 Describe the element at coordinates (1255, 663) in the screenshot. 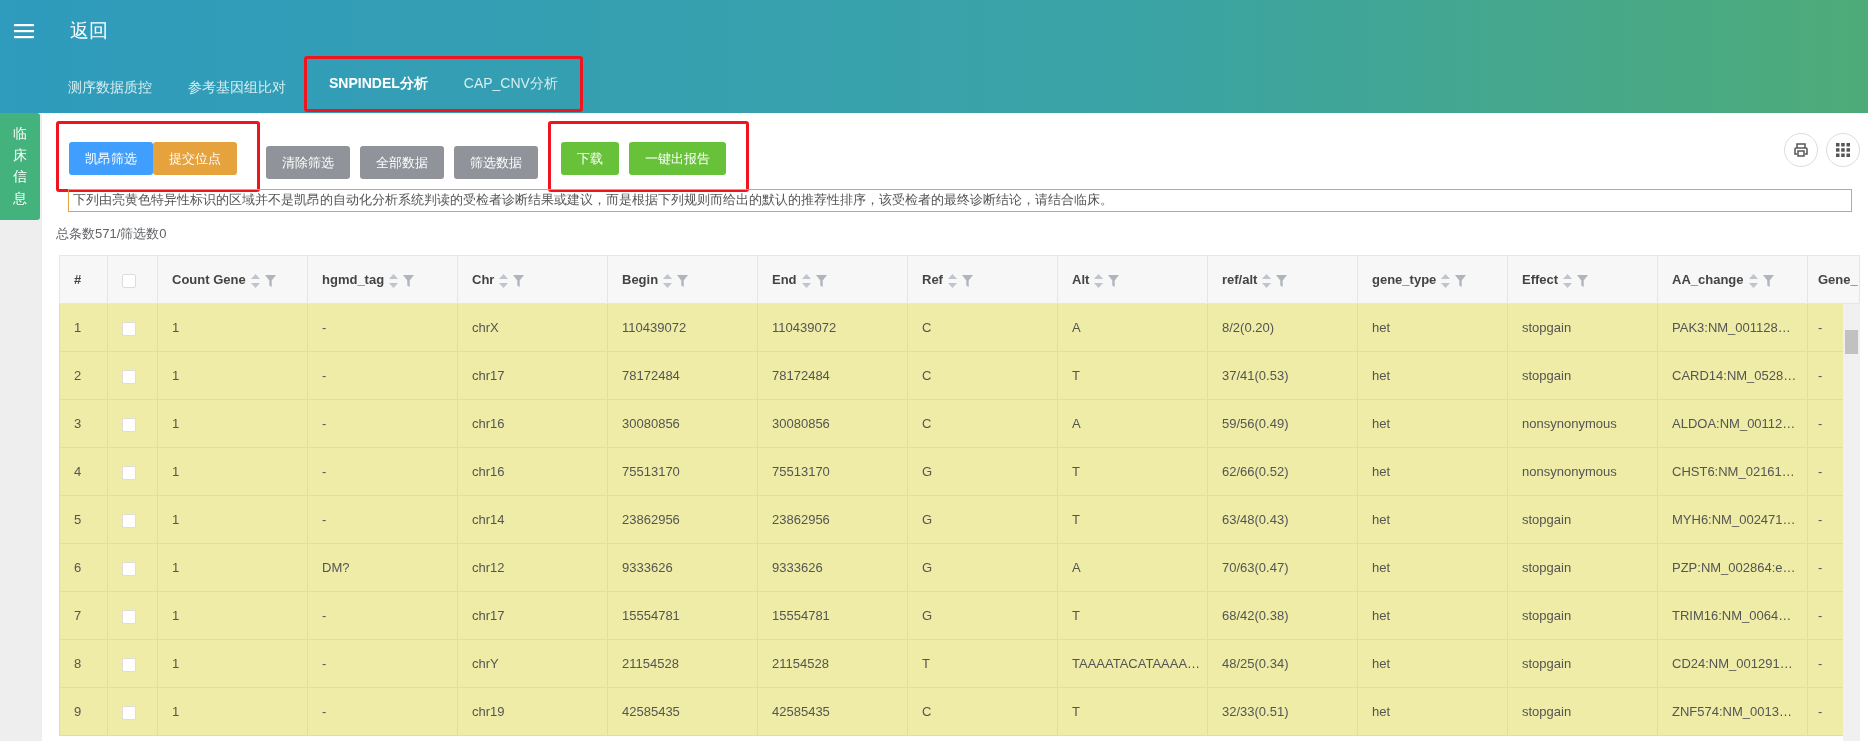

I see `table-cell: 48/25(0.34)` at that location.